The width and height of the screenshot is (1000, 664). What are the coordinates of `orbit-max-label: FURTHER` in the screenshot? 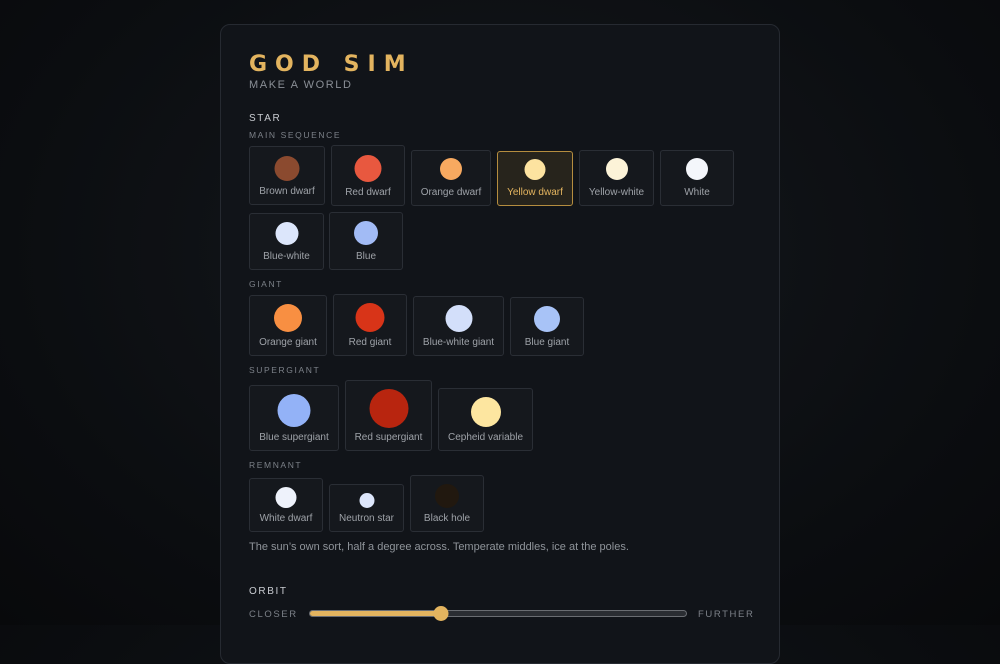 It's located at (726, 614).